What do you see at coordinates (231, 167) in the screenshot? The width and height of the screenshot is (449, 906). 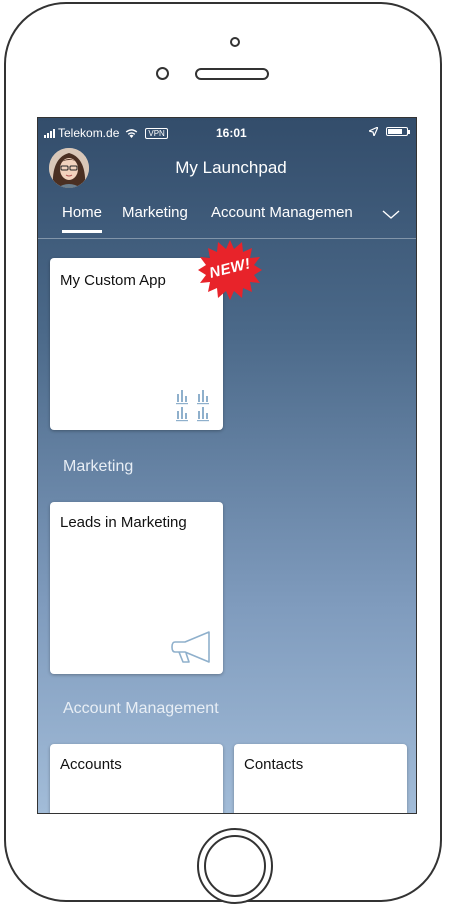 I see `page-title: My Launchpad` at bounding box center [231, 167].